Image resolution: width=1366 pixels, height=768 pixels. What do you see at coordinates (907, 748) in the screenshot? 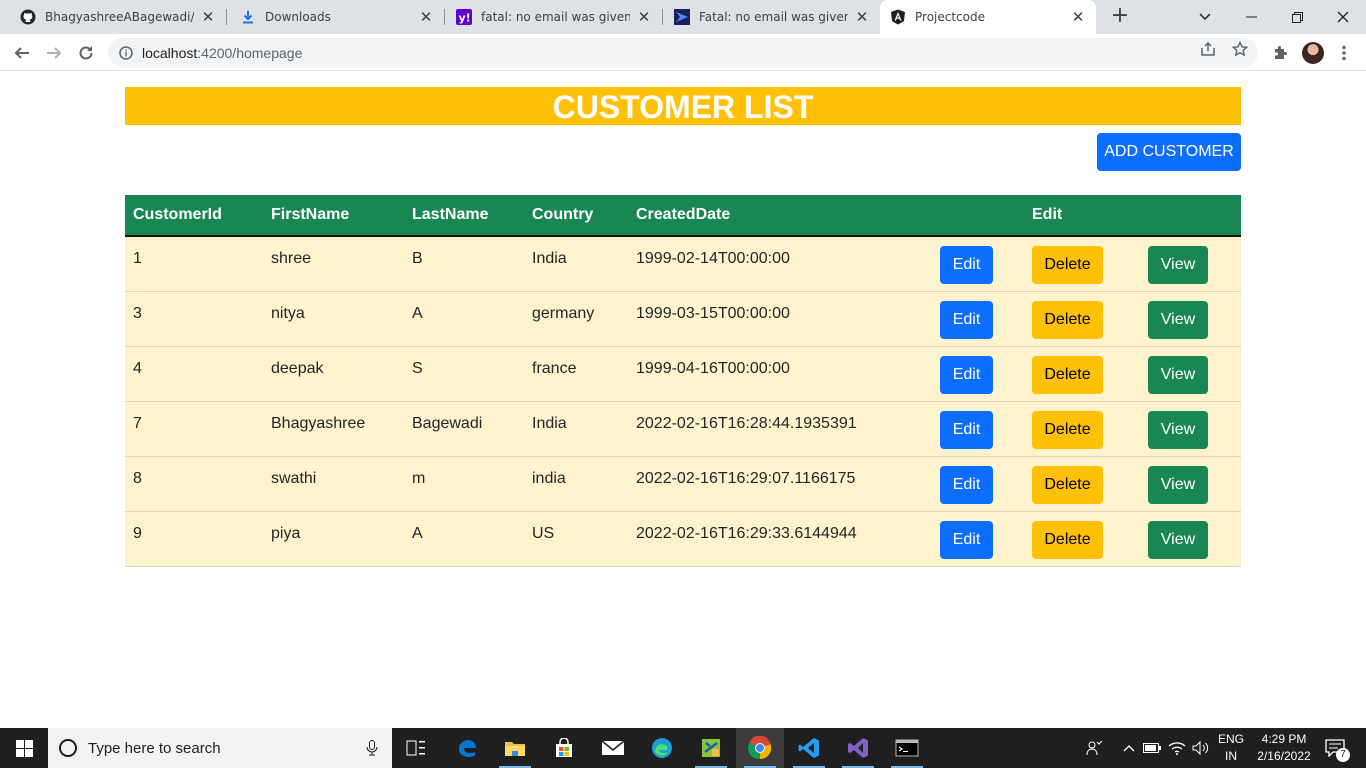
I see `terminal-icon` at bounding box center [907, 748].